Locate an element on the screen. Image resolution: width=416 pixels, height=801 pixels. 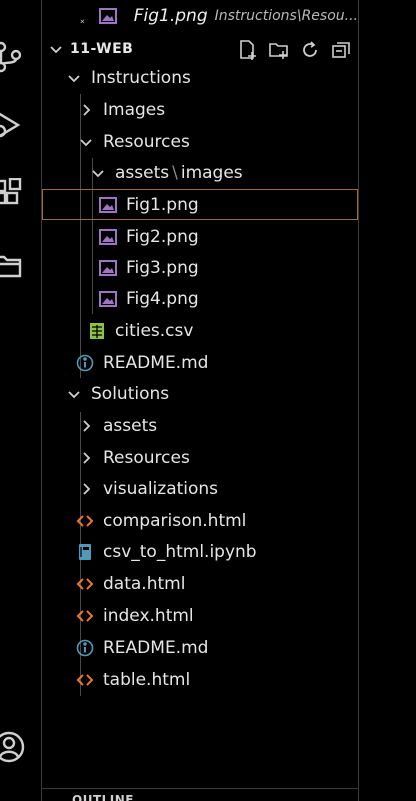
tree-file-readme-solutions: README.md is located at coordinates (200, 647).